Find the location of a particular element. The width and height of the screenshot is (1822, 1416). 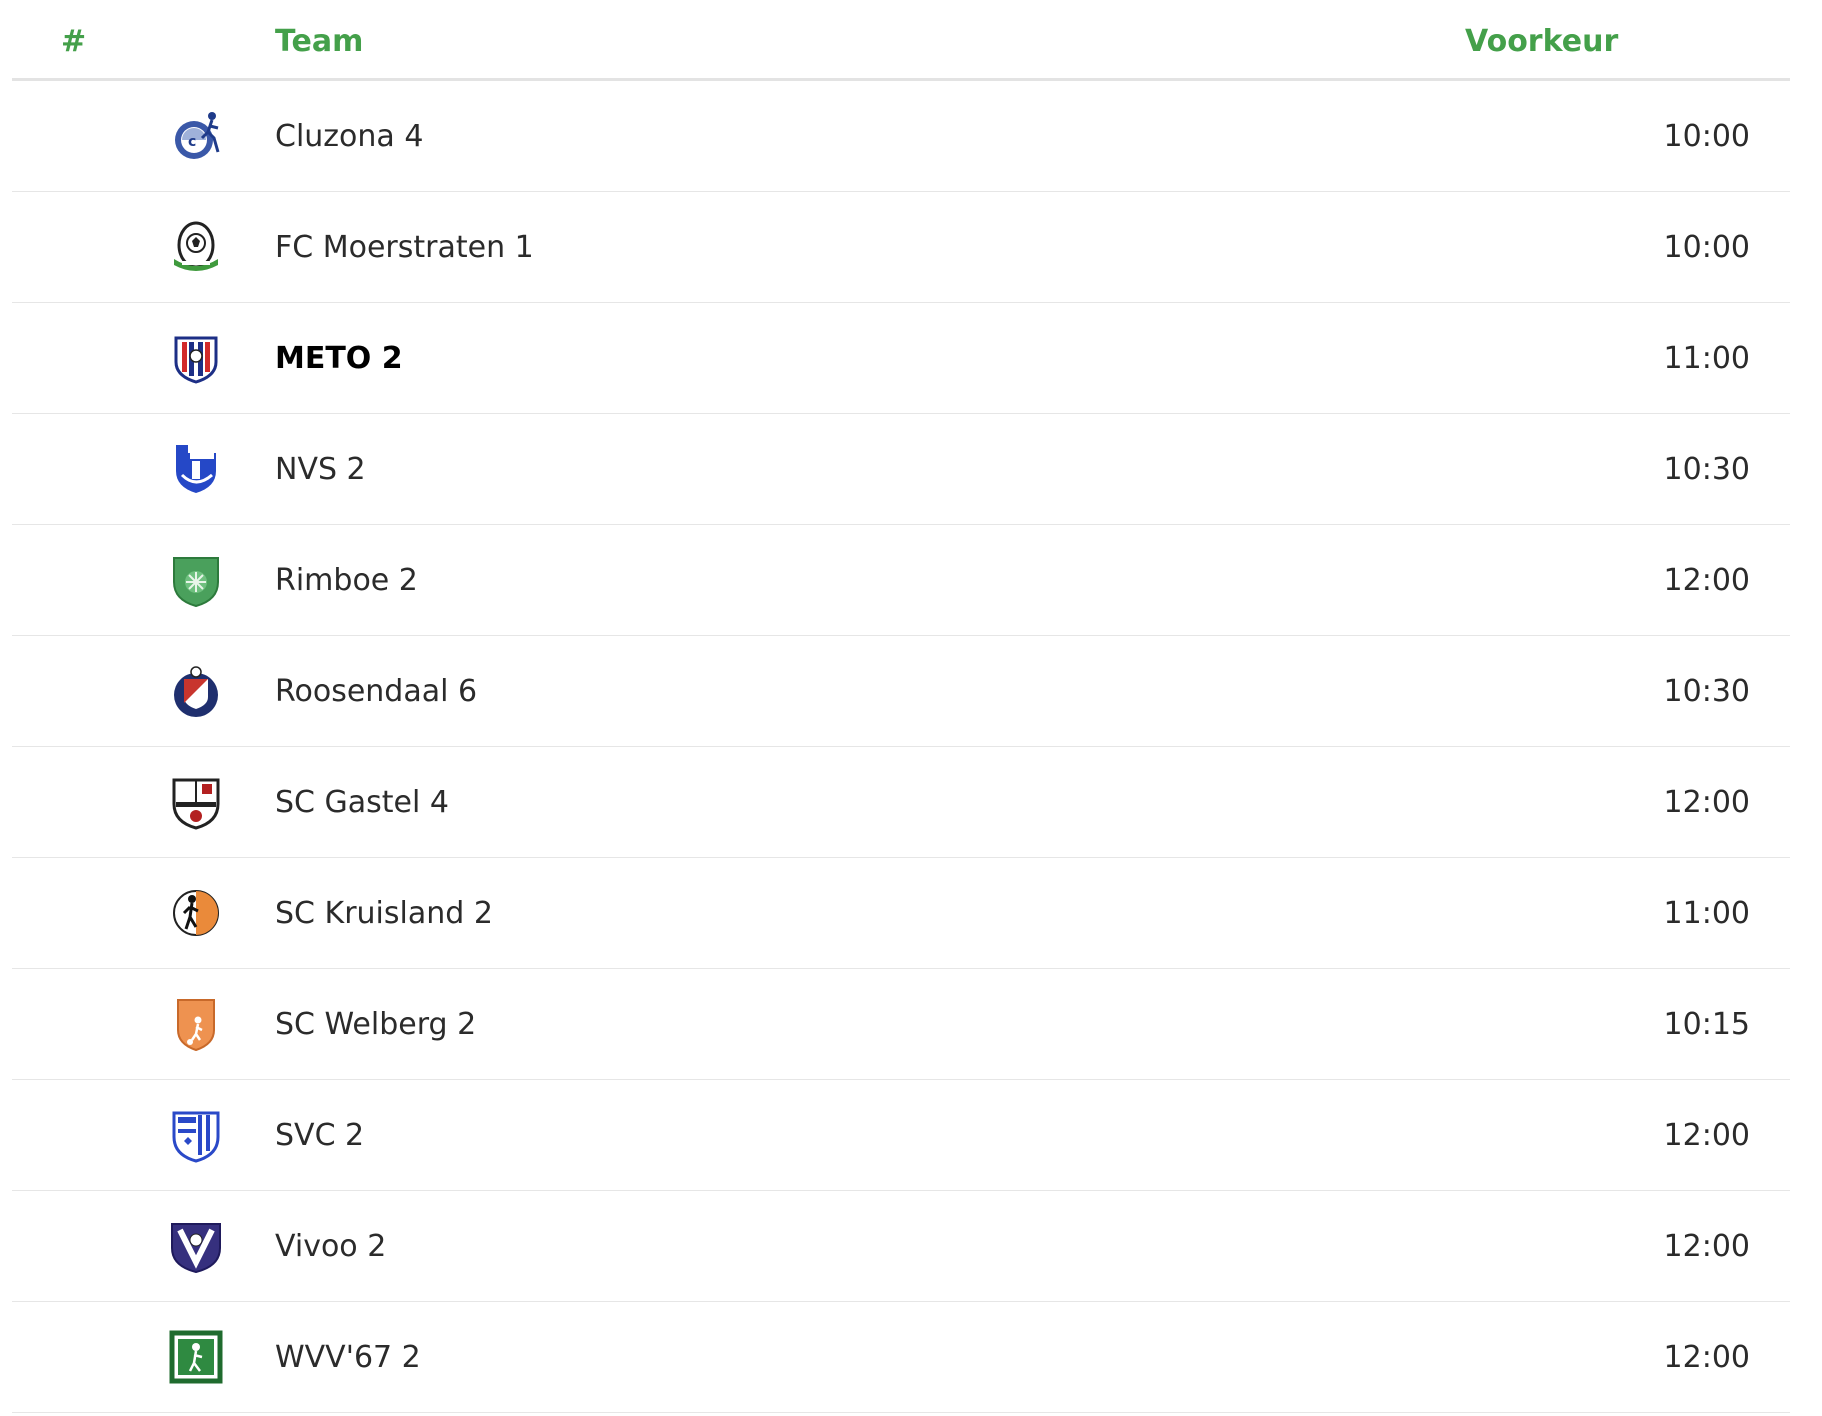

table-row: c Cluzona 4 10:00 is located at coordinates (901, 136).